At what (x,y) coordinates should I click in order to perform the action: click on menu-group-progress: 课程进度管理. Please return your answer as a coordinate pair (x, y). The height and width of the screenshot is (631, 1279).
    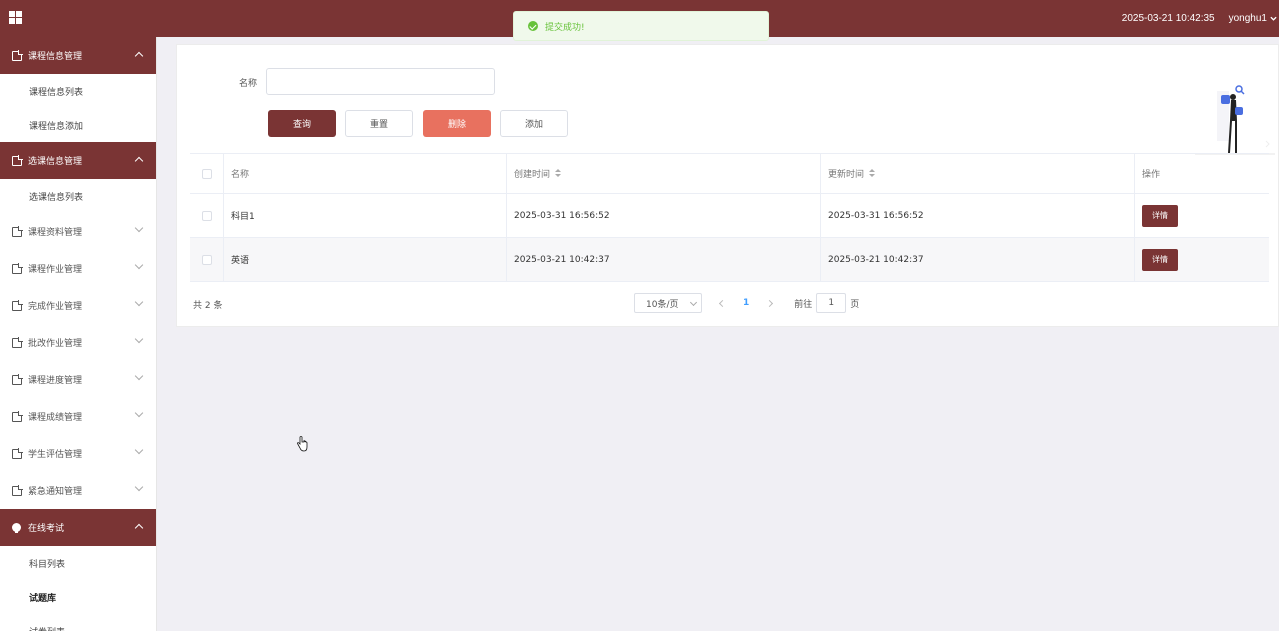
    Looking at the image, I should click on (78, 379).